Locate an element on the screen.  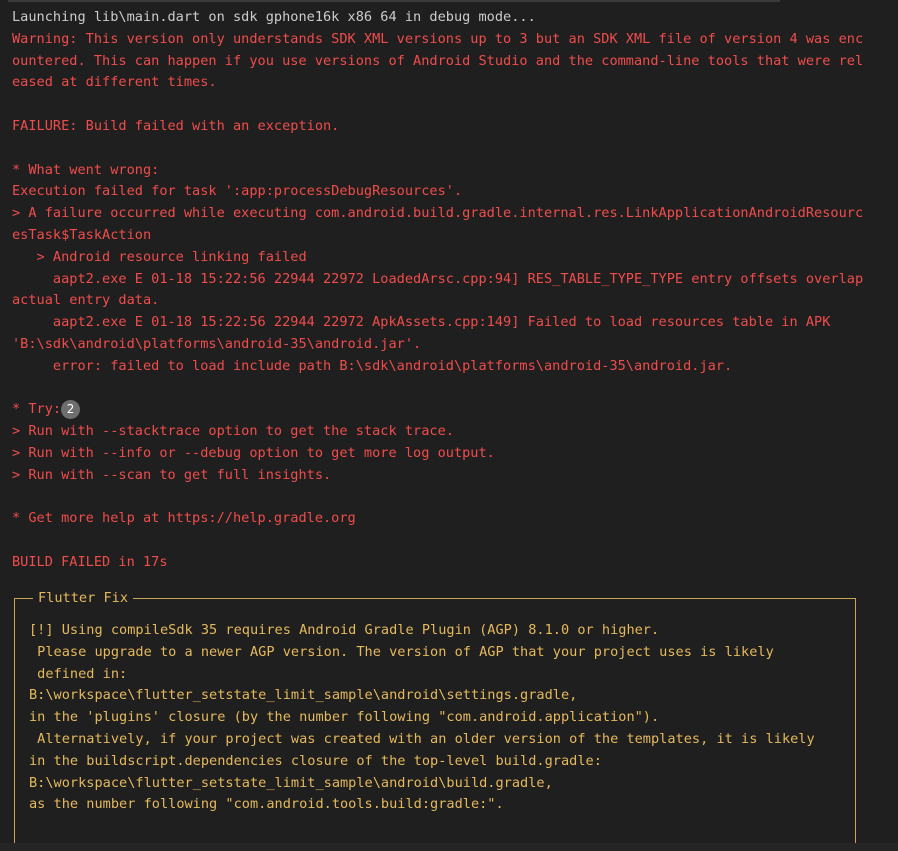
collapsed-lines-badge: 2 is located at coordinates (71, 410).